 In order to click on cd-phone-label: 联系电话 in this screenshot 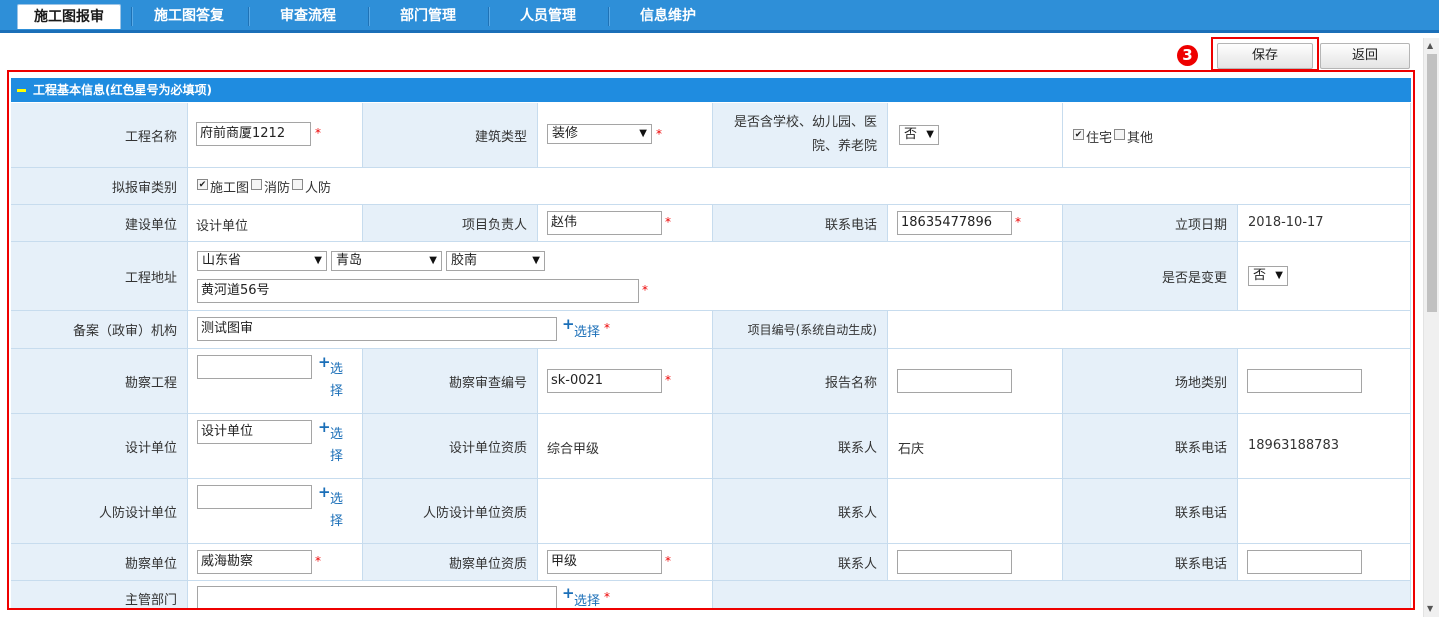, I will do `click(1150, 511)`.